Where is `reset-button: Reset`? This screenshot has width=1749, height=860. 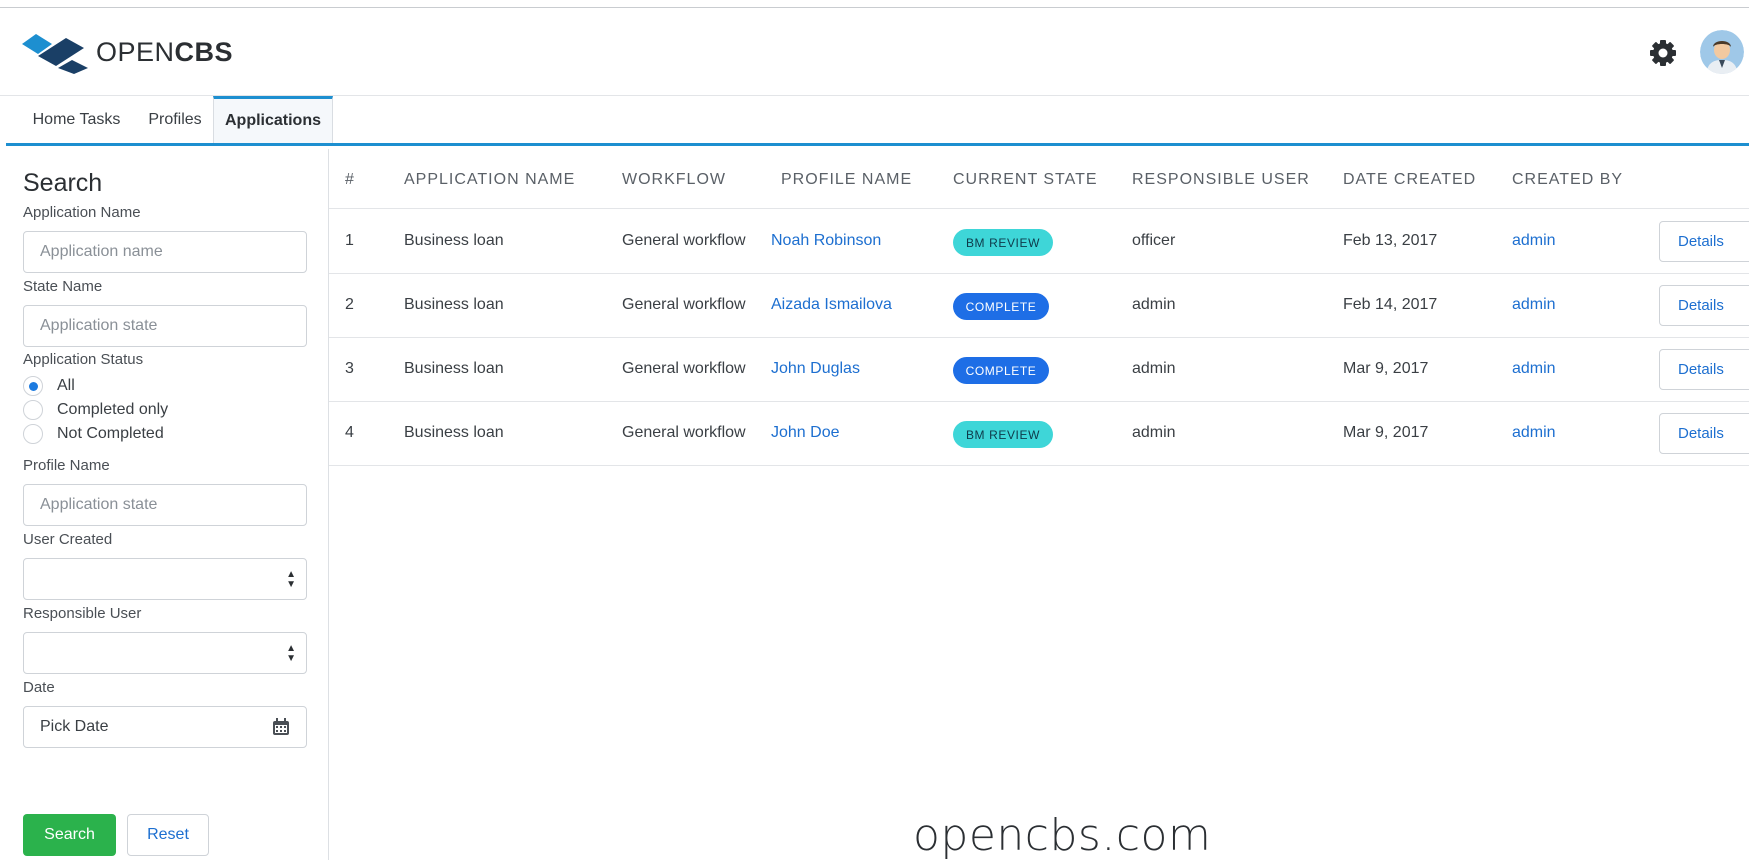
reset-button: Reset is located at coordinates (168, 835).